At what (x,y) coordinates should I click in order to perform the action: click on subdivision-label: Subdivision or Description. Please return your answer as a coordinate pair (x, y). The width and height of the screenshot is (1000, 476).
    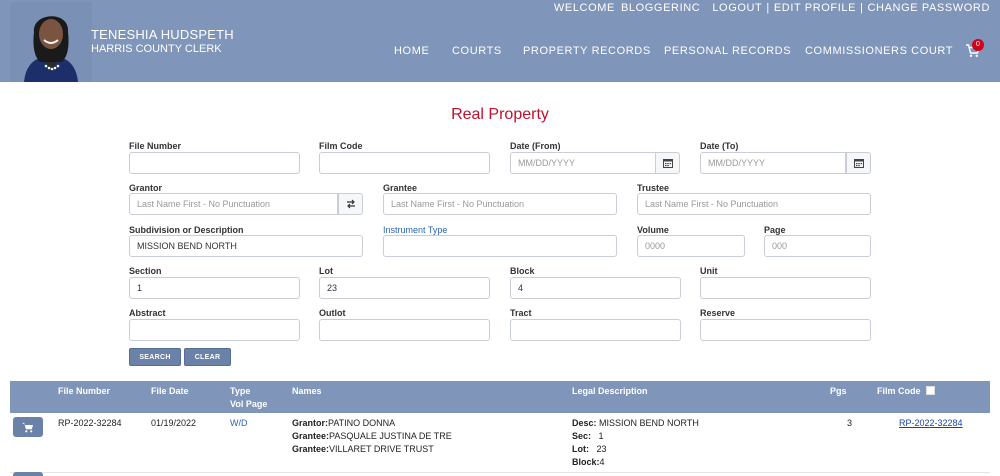
    Looking at the image, I should click on (186, 230).